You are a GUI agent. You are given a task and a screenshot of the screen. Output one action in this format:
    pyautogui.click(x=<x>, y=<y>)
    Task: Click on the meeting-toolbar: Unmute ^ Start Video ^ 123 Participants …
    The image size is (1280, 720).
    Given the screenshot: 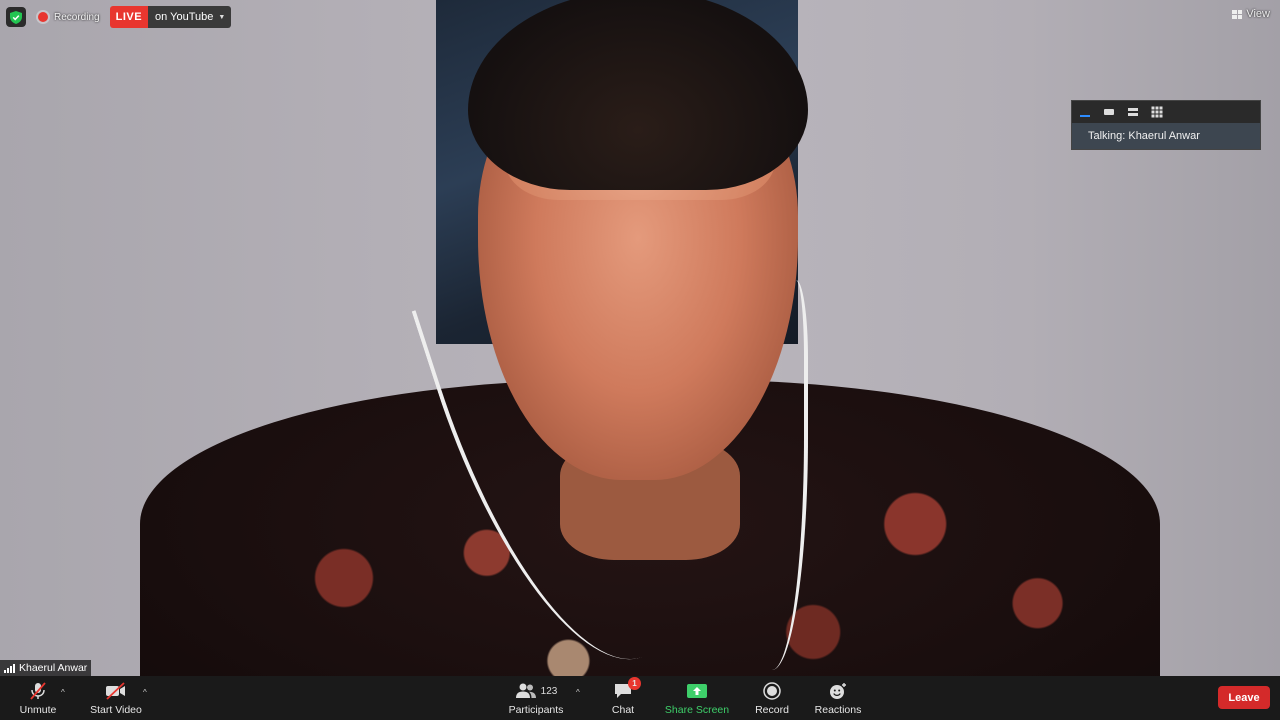 What is the action you would take?
    pyautogui.click(x=640, y=698)
    